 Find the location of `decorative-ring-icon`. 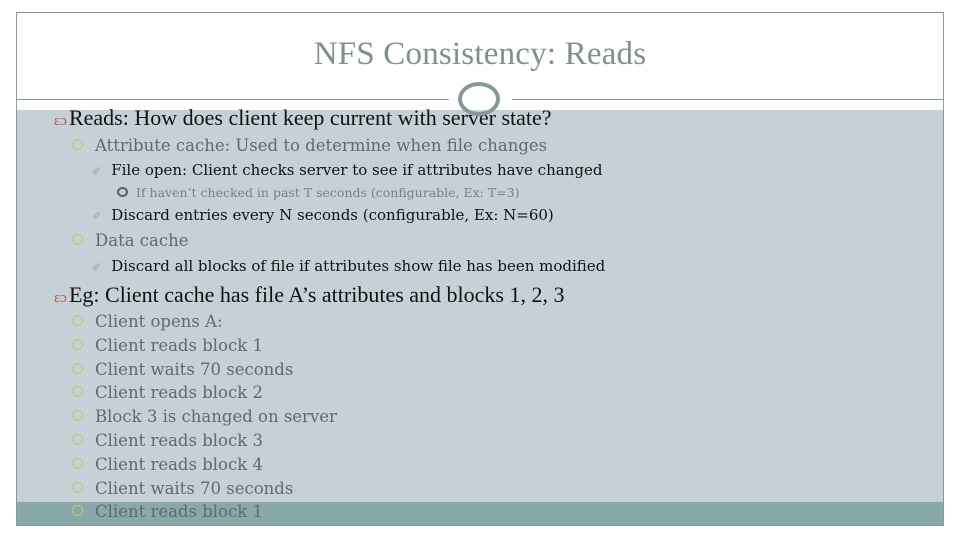

decorative-ring-icon is located at coordinates (479, 99).